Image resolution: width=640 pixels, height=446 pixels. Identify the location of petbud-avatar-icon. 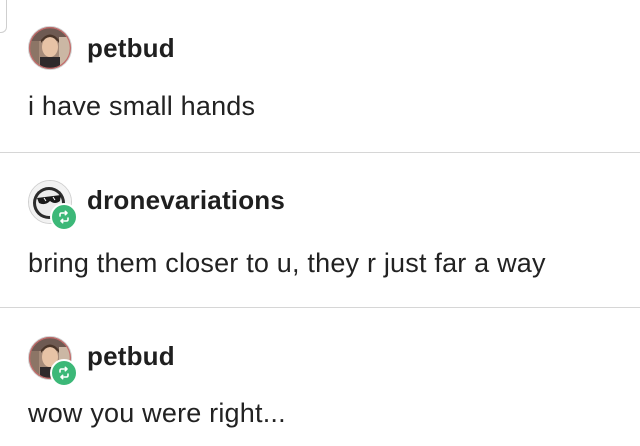
(50, 48).